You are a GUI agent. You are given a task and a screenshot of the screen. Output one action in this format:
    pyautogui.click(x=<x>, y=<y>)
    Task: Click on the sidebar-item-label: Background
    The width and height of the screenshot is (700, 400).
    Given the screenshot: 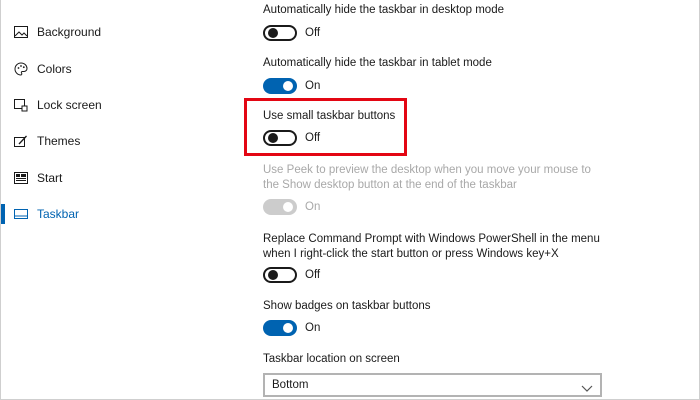 What is the action you would take?
    pyautogui.click(x=69, y=32)
    